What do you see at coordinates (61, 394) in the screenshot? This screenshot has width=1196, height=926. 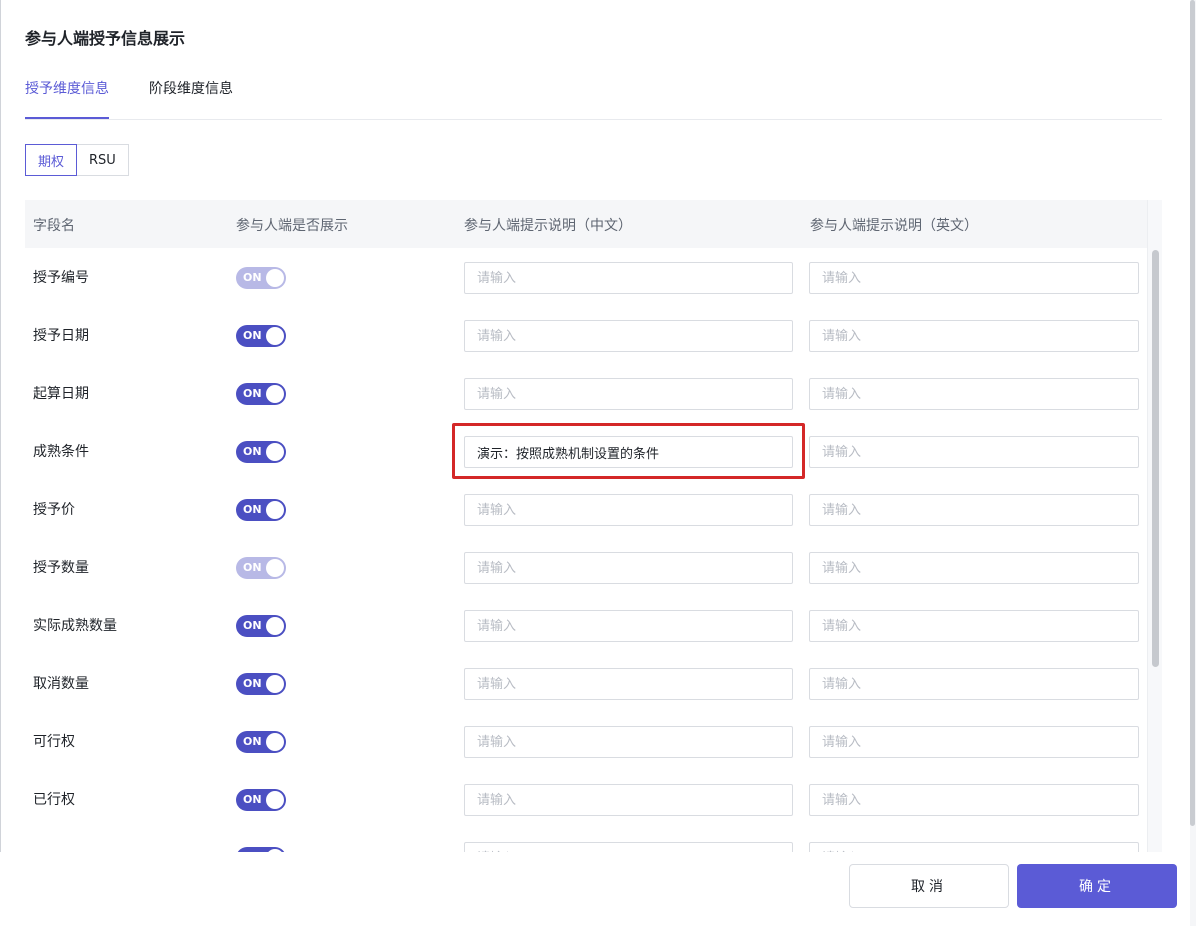 I see `field-name: 起算日期` at bounding box center [61, 394].